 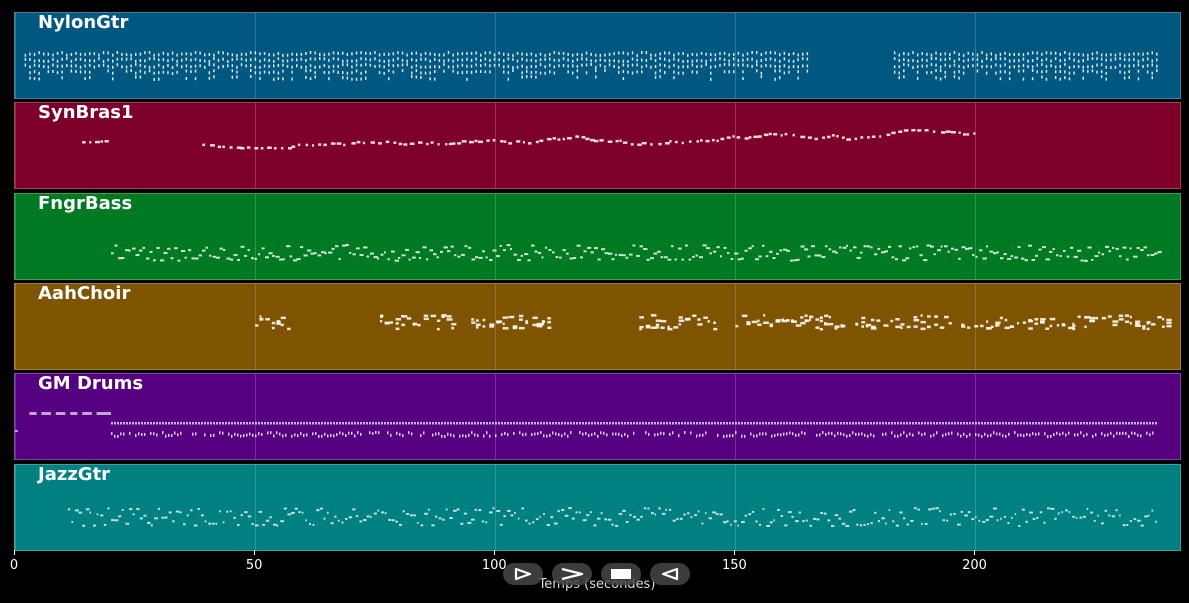 I want to click on track-jazzgtr: JazzGtr, so click(x=597, y=507).